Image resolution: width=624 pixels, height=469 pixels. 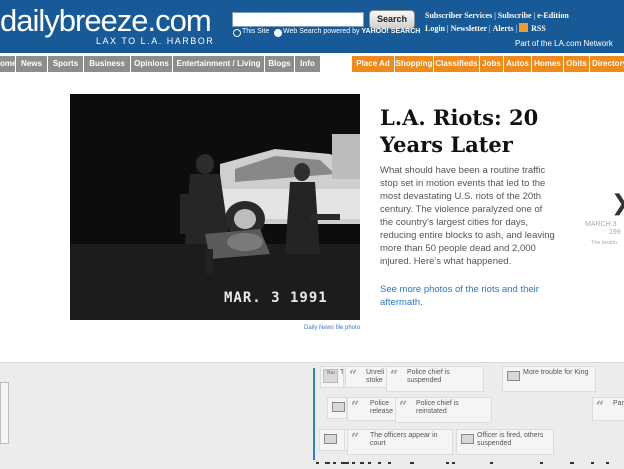 I want to click on radio-web-search-label: Web Search powered by YAHOO! SEARCH, so click(x=351, y=31).